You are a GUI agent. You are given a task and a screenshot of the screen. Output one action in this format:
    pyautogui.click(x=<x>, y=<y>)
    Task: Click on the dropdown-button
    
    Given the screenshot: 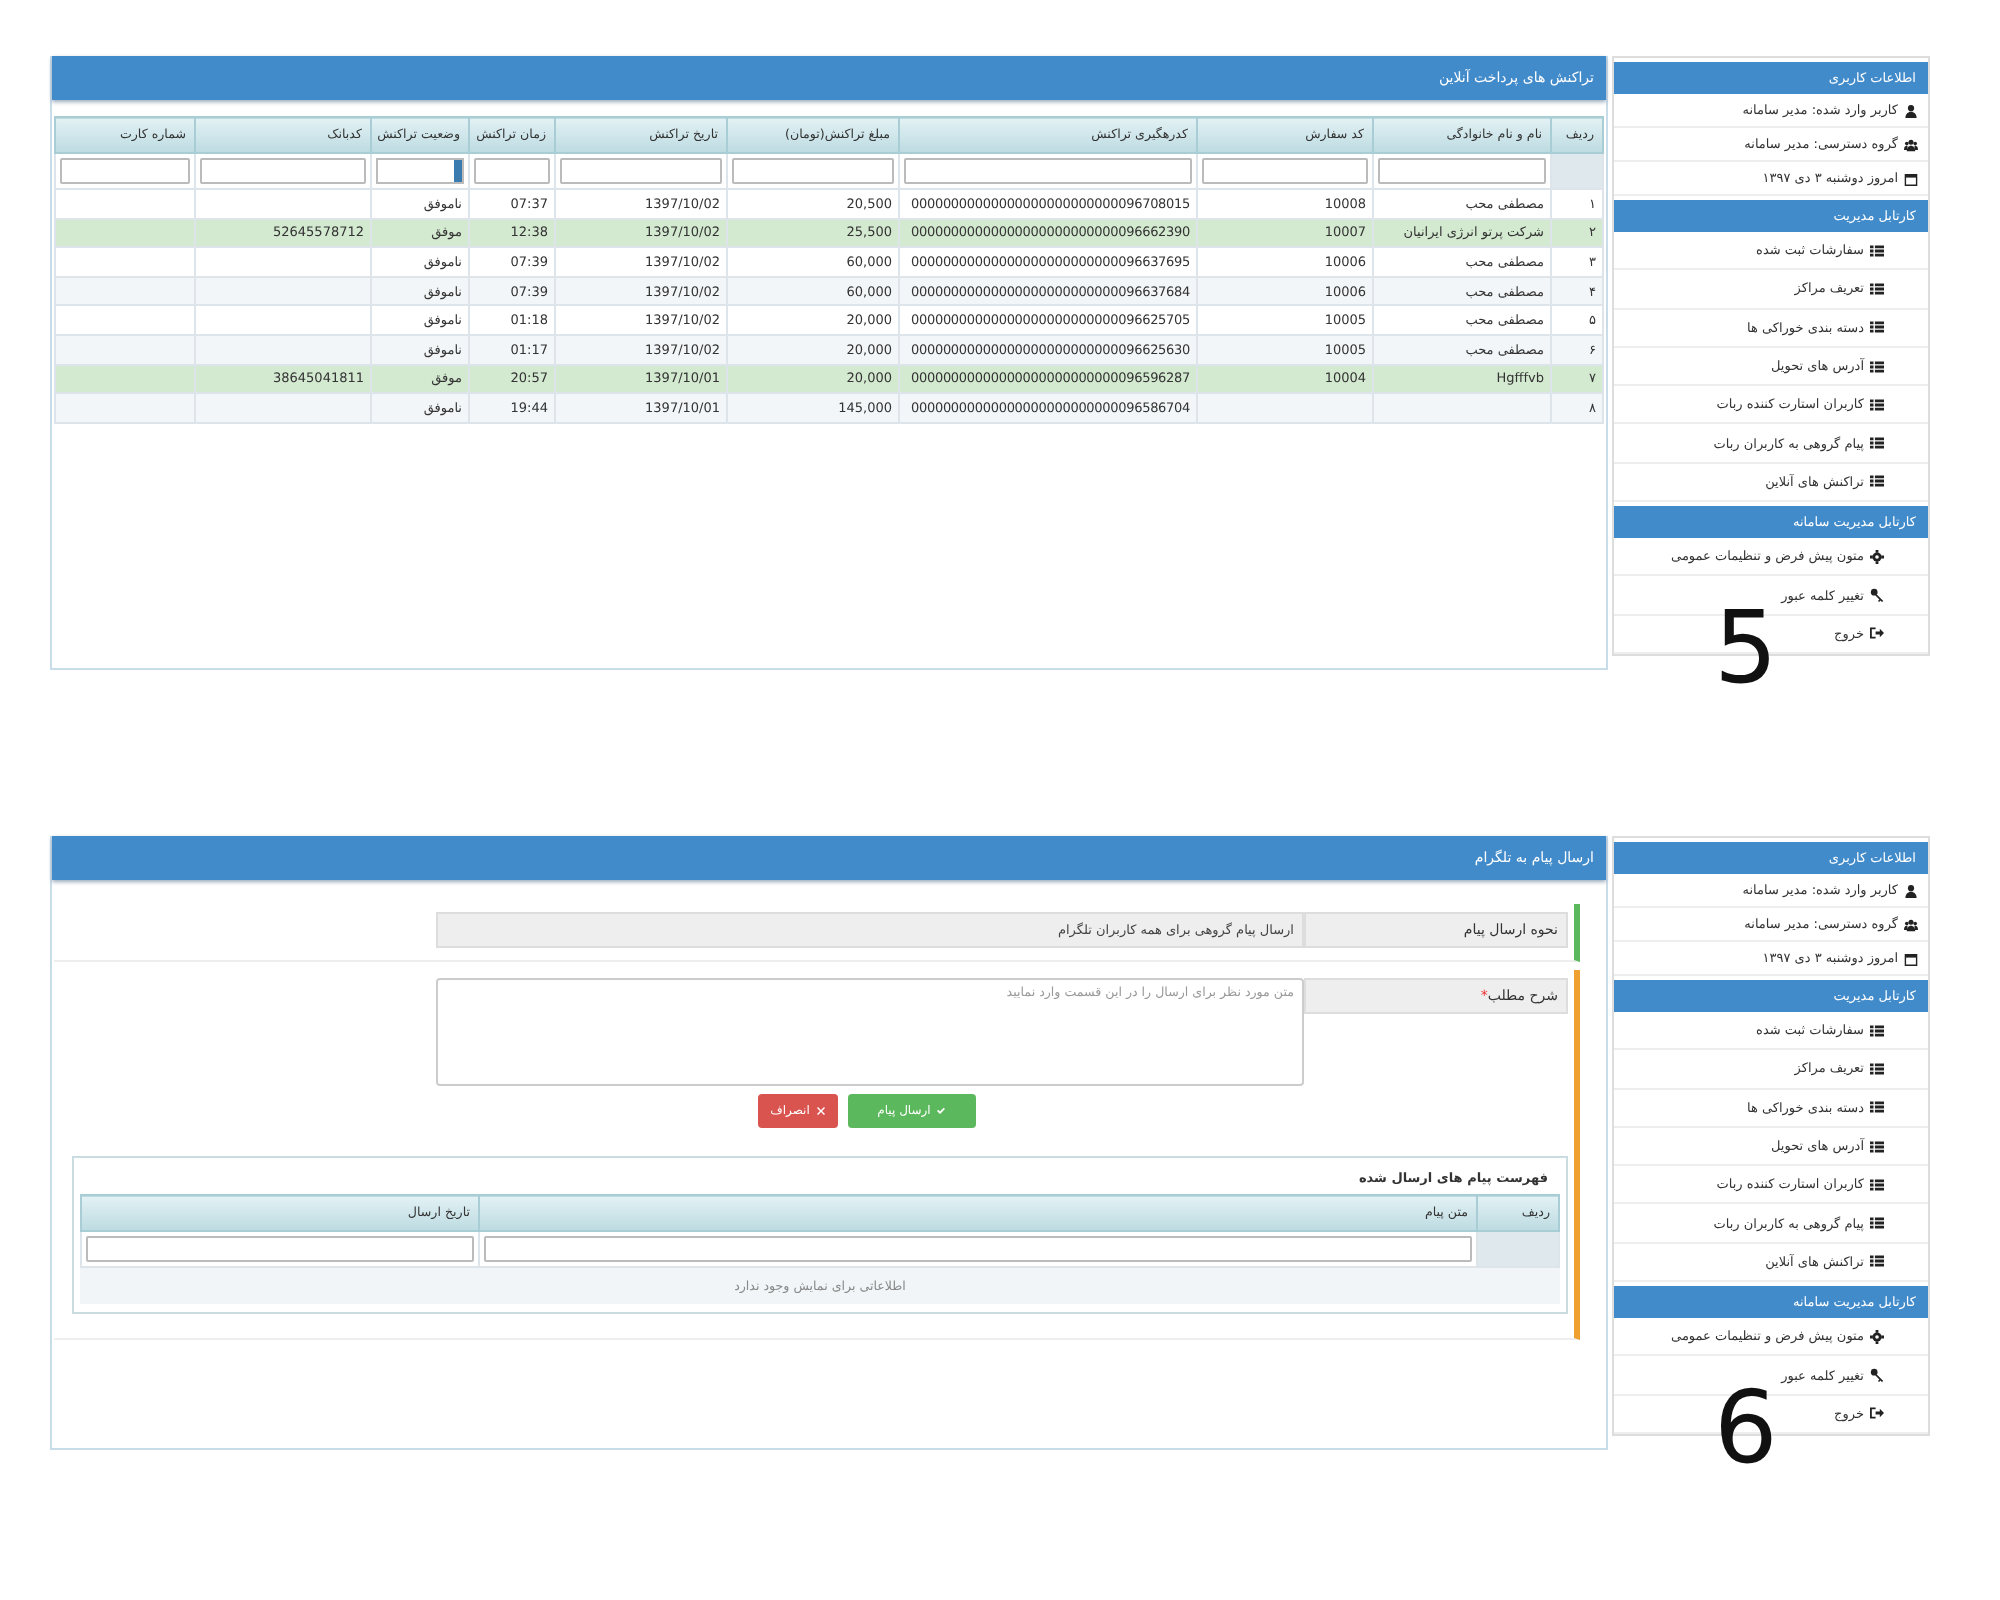 What is the action you would take?
    pyautogui.click(x=458, y=171)
    